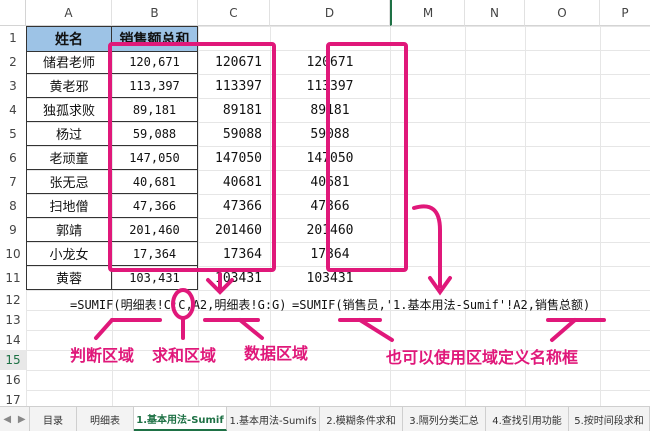 The width and height of the screenshot is (650, 431). I want to click on row-header-4: 4, so click(13, 110).